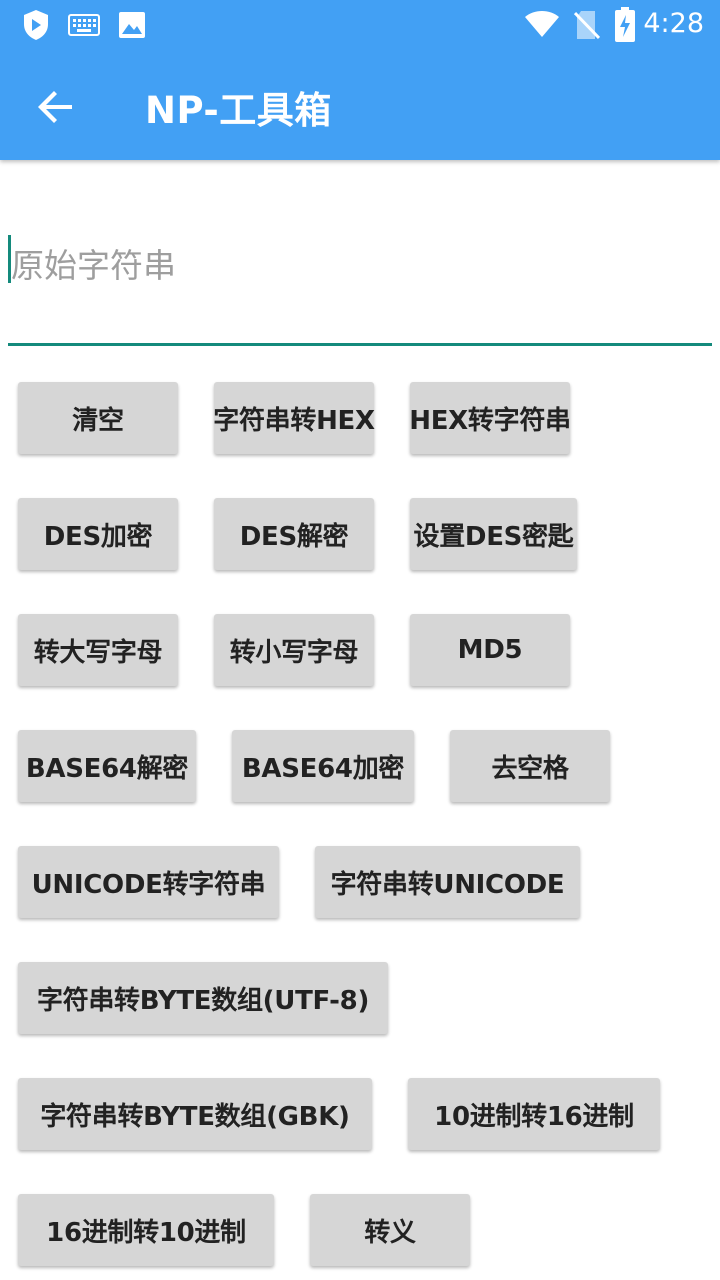  I want to click on wifi-icon, so click(542, 24).